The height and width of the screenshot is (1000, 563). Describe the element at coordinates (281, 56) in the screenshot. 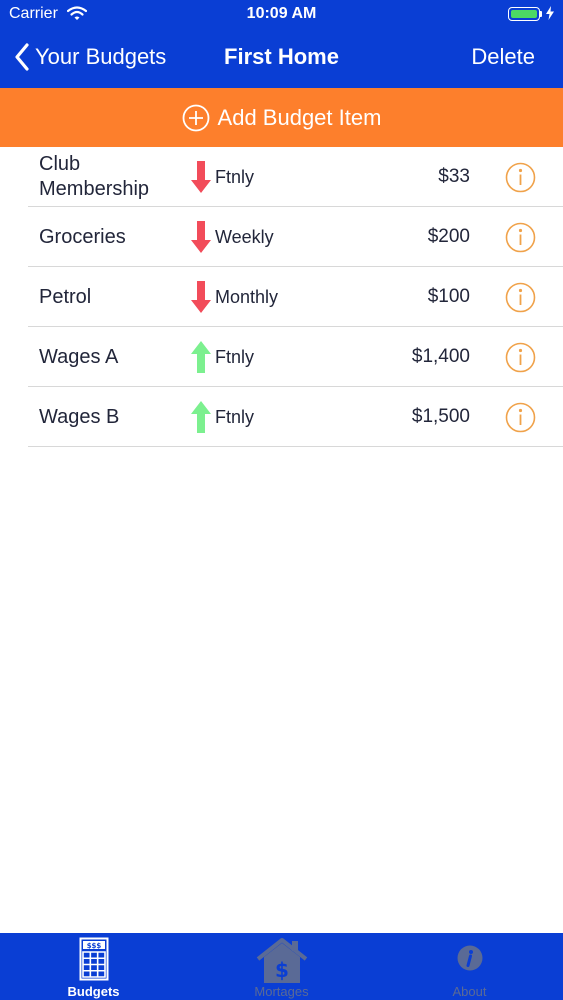

I see `page-title: First Home` at that location.